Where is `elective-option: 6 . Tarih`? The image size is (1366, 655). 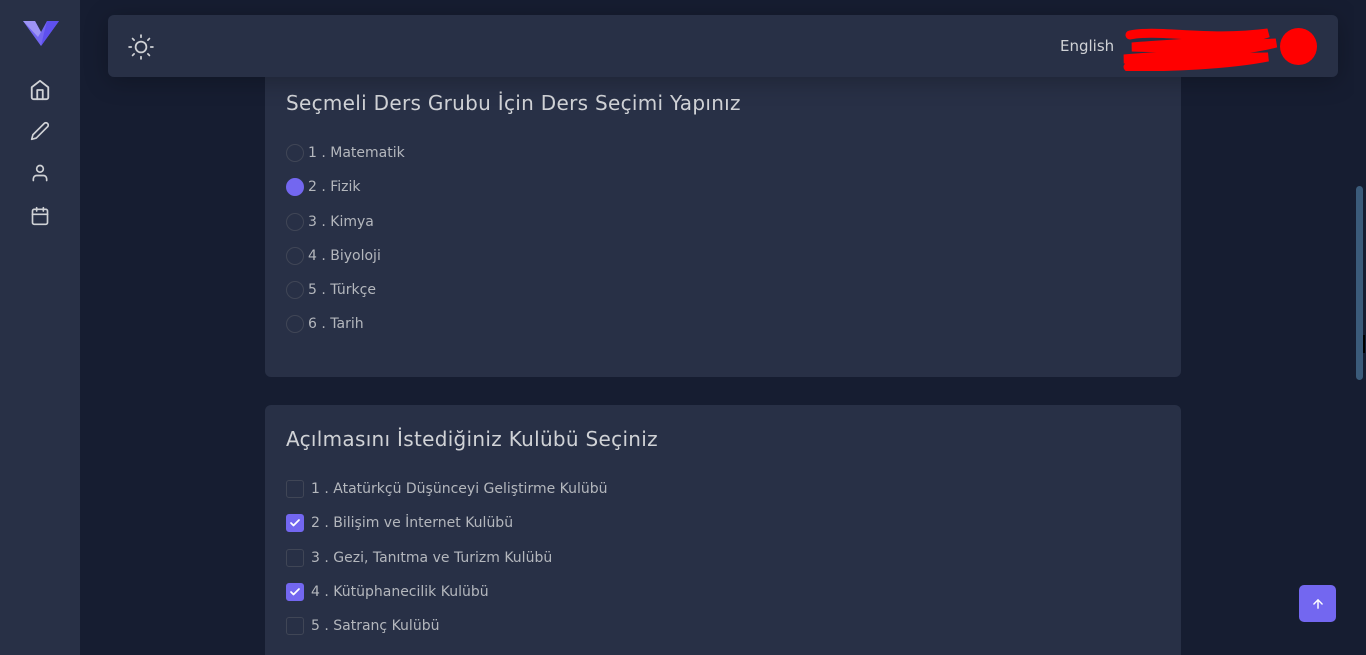 elective-option: 6 . Tarih is located at coordinates (325, 324).